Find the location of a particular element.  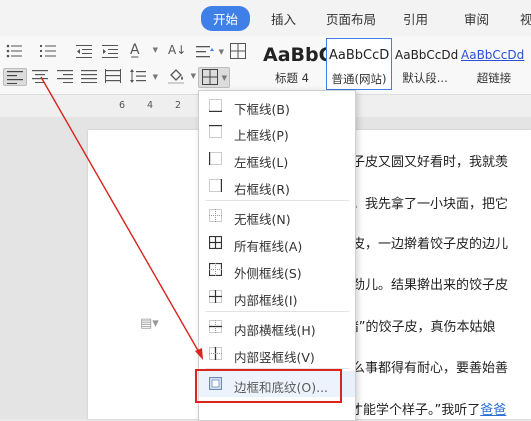

line-spacing-dropdown: ▼ is located at coordinates (144, 77).